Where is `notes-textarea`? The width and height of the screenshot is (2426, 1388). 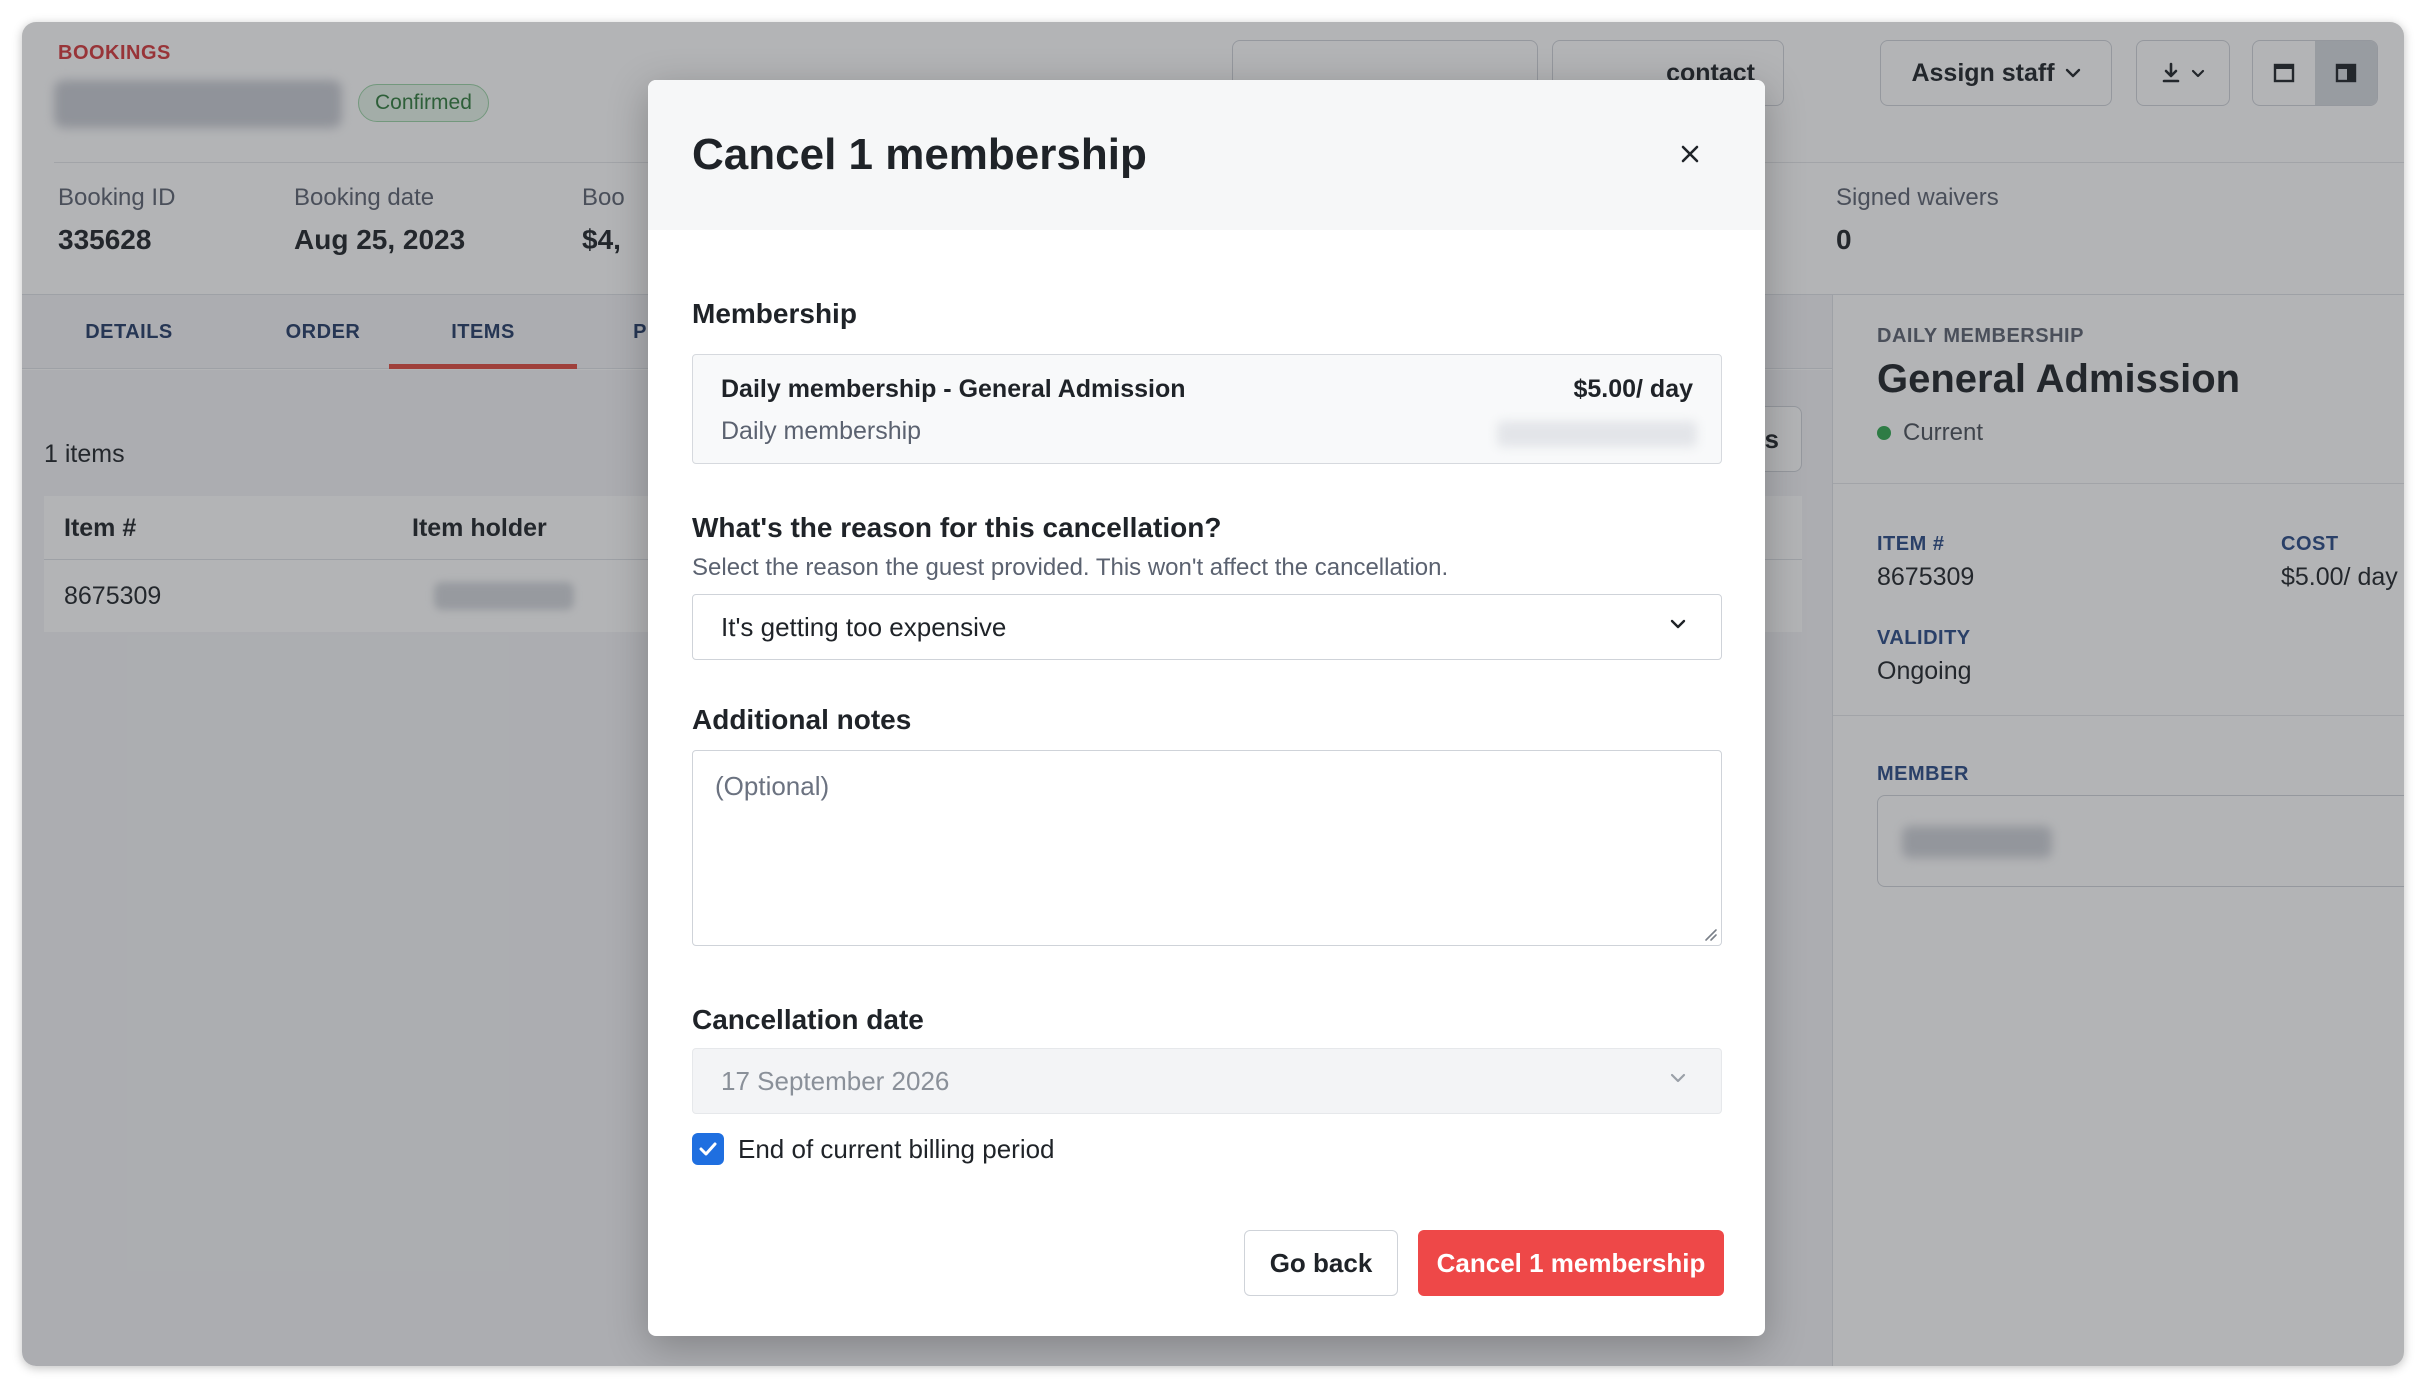 notes-textarea is located at coordinates (1207, 848).